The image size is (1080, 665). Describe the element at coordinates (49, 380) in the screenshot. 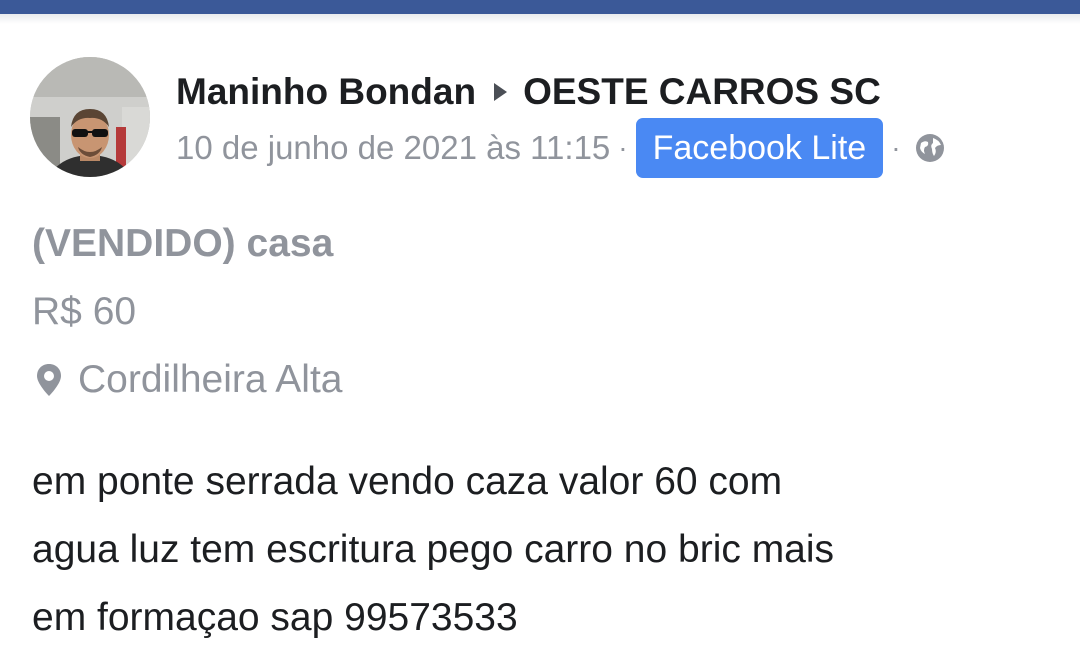

I see `map-pin-icon` at that location.